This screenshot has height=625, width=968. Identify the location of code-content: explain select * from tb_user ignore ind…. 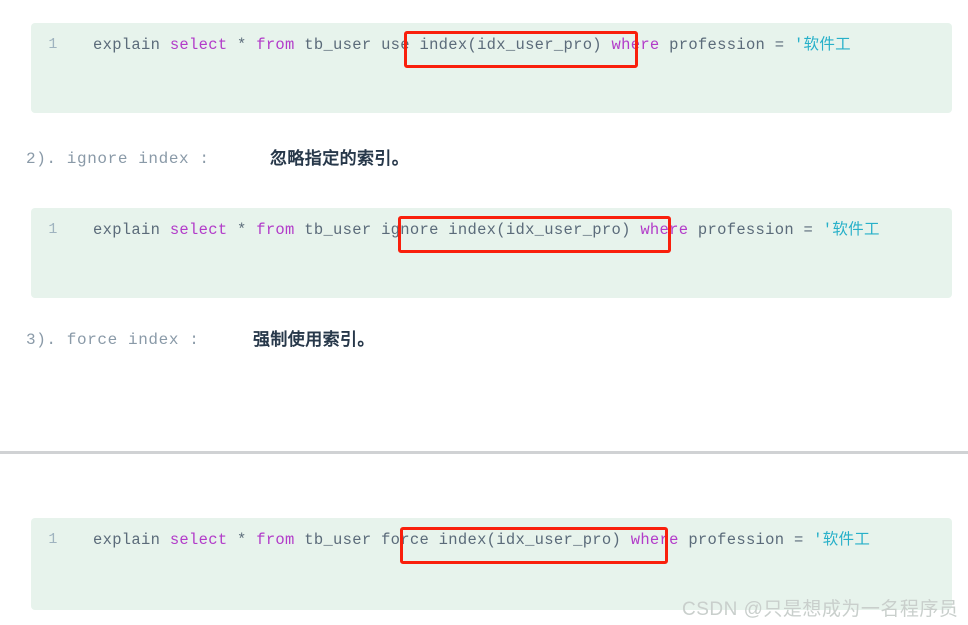
(486, 230).